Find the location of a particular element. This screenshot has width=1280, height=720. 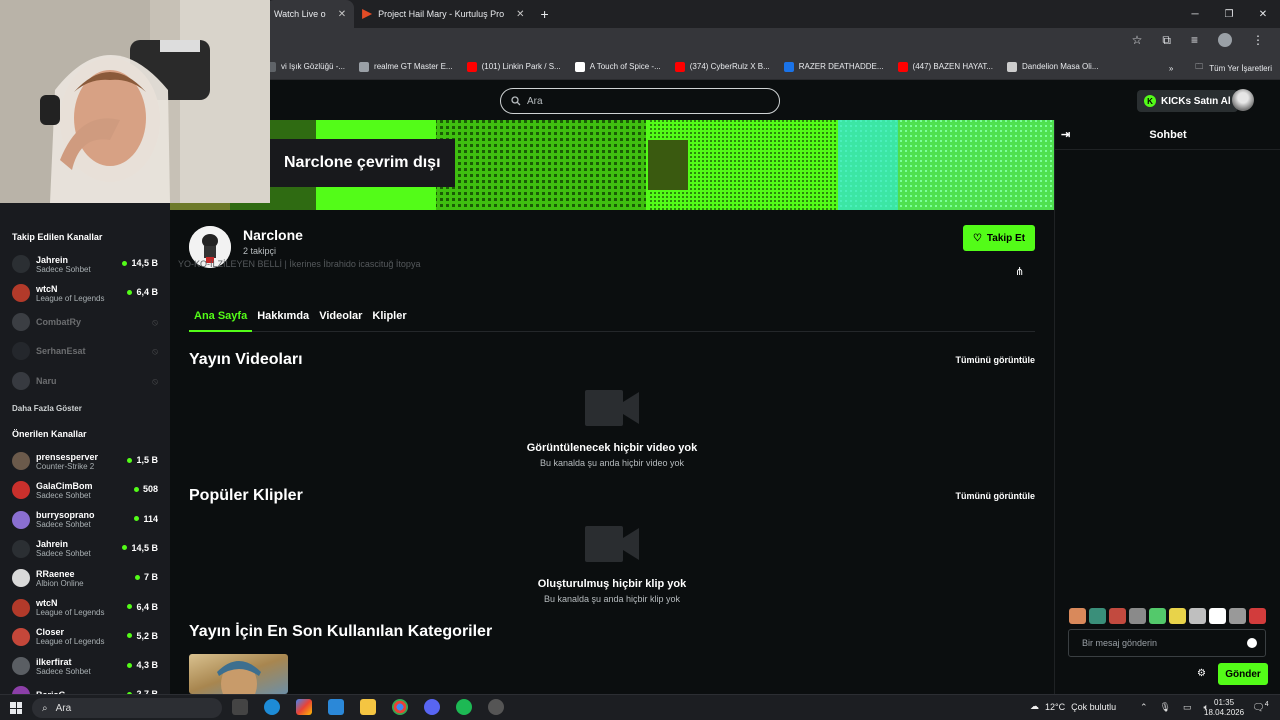

channel-name: CombatRy is located at coordinates (59, 322).